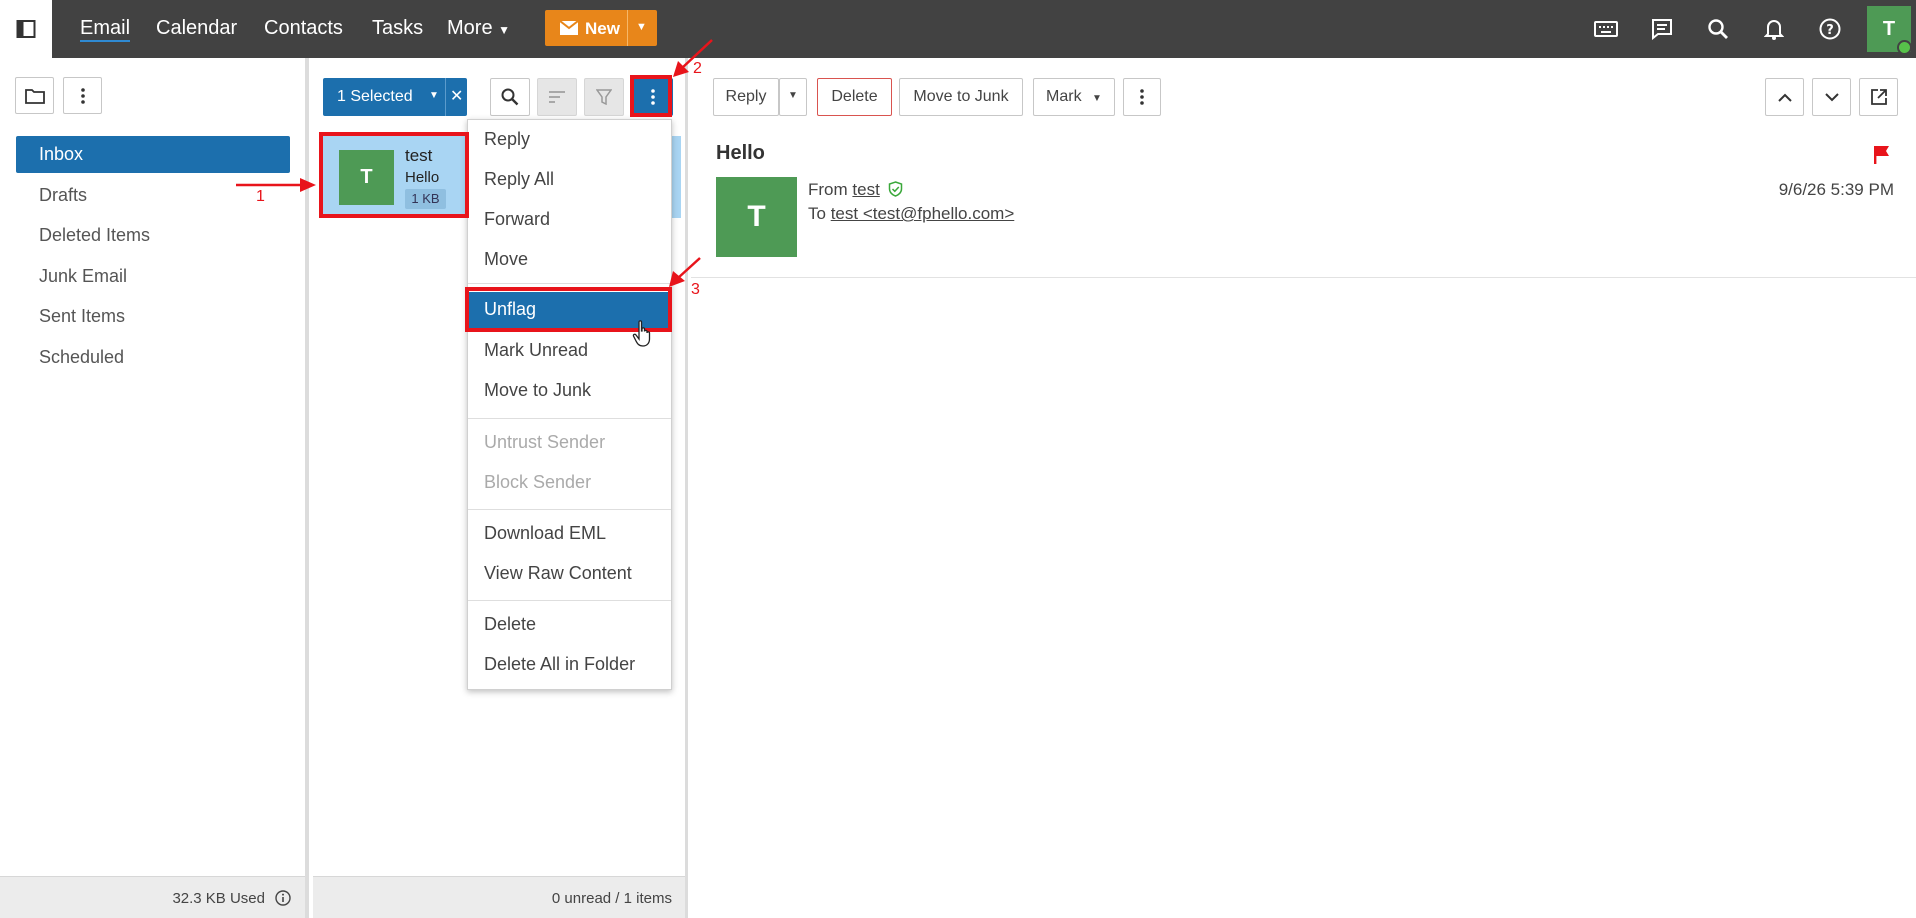 The width and height of the screenshot is (1916, 918). What do you see at coordinates (260, 196) in the screenshot?
I see `annotation-number-1: 1` at bounding box center [260, 196].